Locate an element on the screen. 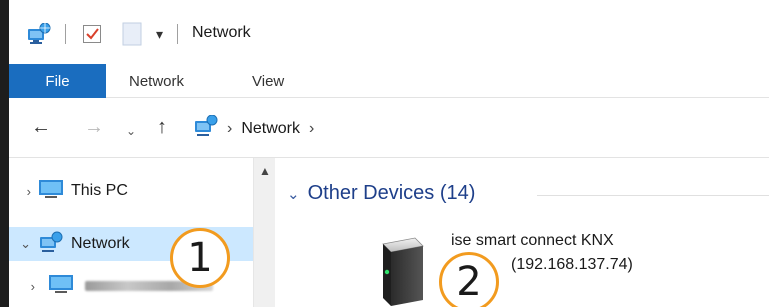 Image resolution: width=769 pixels, height=307 pixels. tab-network: Network is located at coordinates (156, 81).